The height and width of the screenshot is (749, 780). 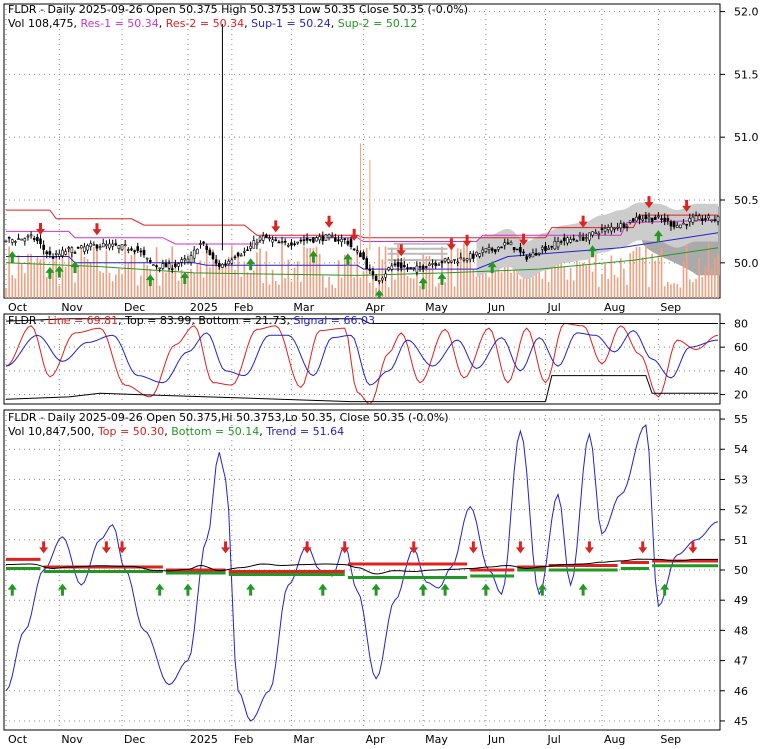 I want to click on y-tick-label: 80, so click(x=741, y=323).